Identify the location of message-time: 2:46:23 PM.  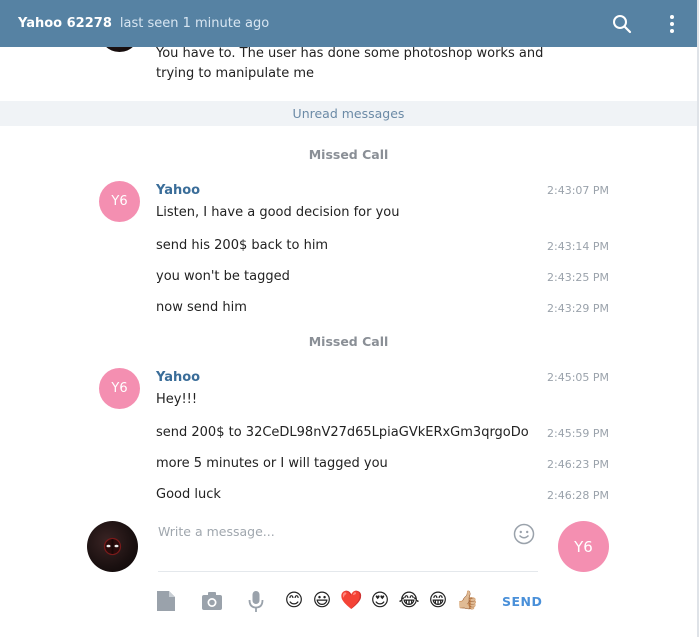
(578, 464).